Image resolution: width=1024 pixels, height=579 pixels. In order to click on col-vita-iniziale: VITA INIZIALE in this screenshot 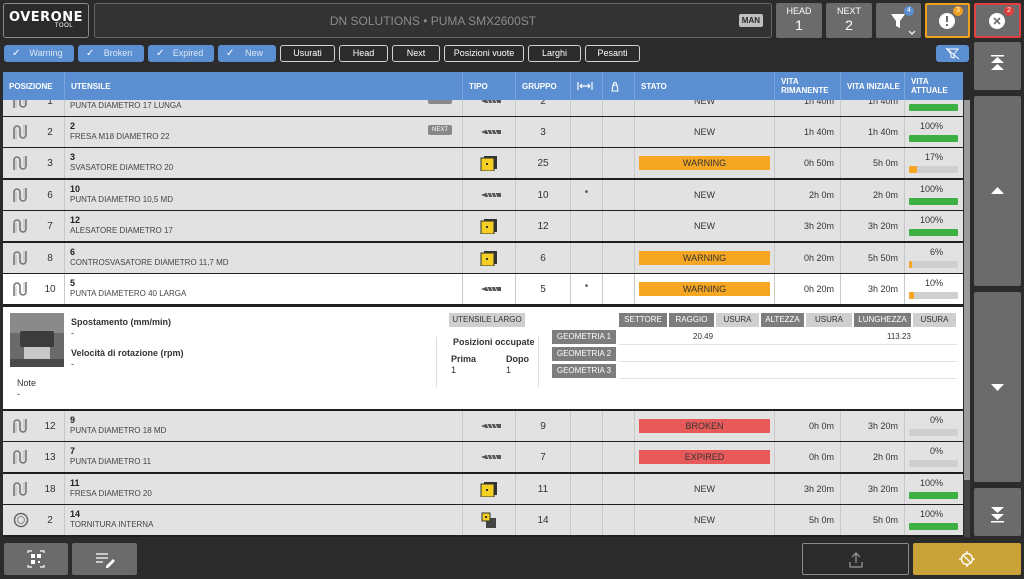, I will do `click(873, 86)`.